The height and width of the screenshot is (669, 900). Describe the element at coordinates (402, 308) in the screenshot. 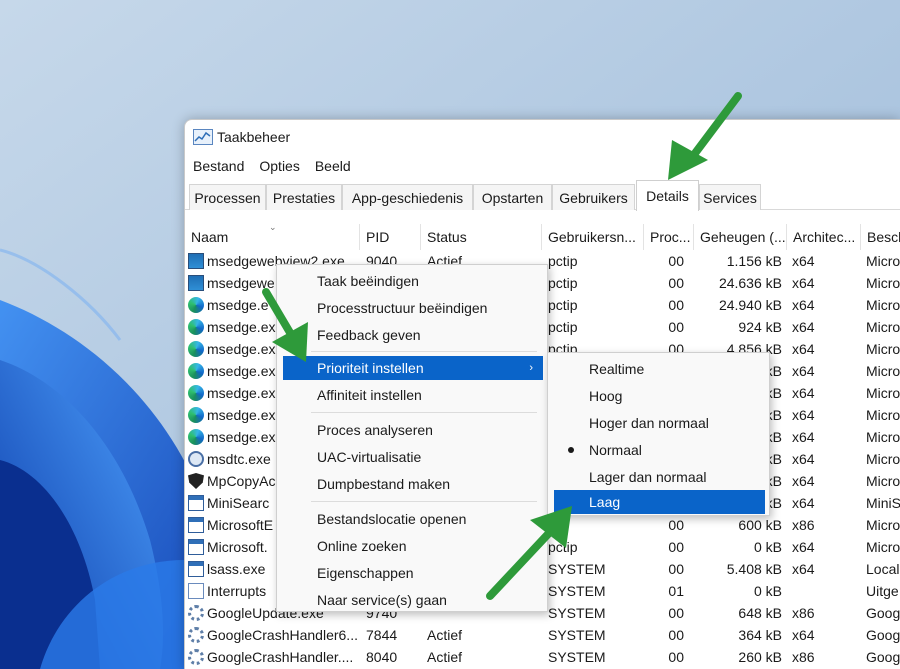

I see `menu-label: Processtructuur beëindigen` at that location.